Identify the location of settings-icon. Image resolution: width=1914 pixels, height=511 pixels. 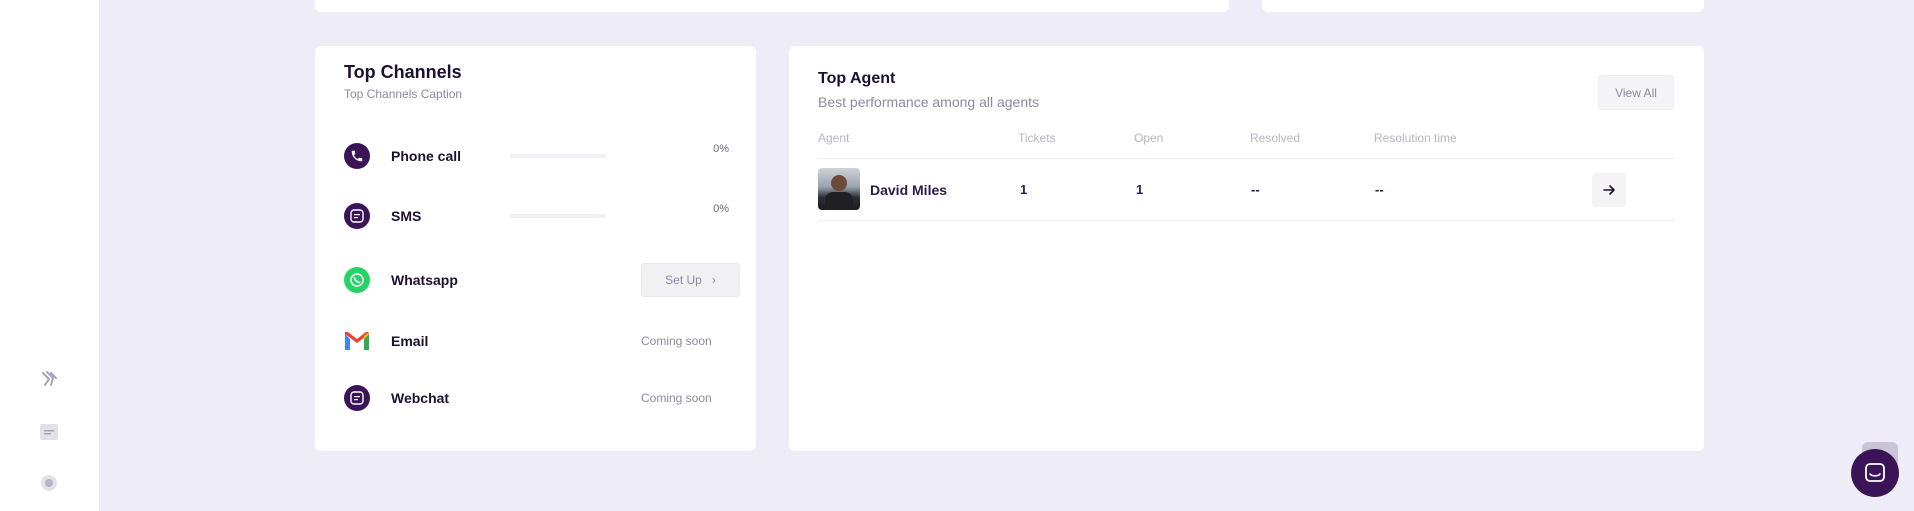
(49, 483).